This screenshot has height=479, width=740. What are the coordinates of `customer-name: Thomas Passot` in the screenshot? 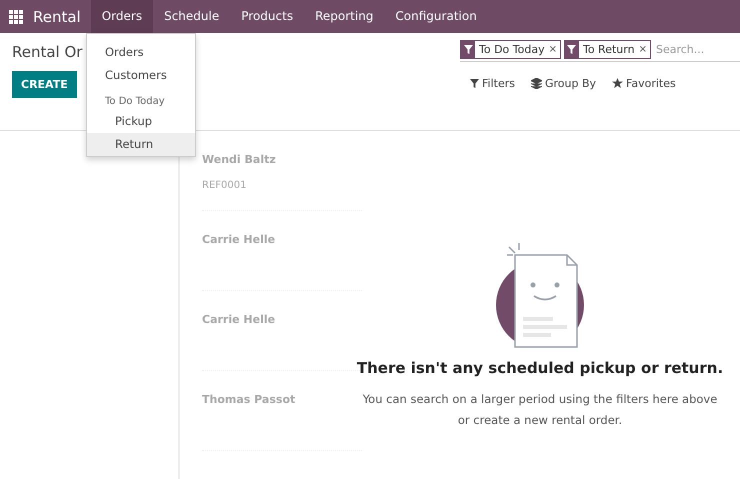 It's located at (249, 399).